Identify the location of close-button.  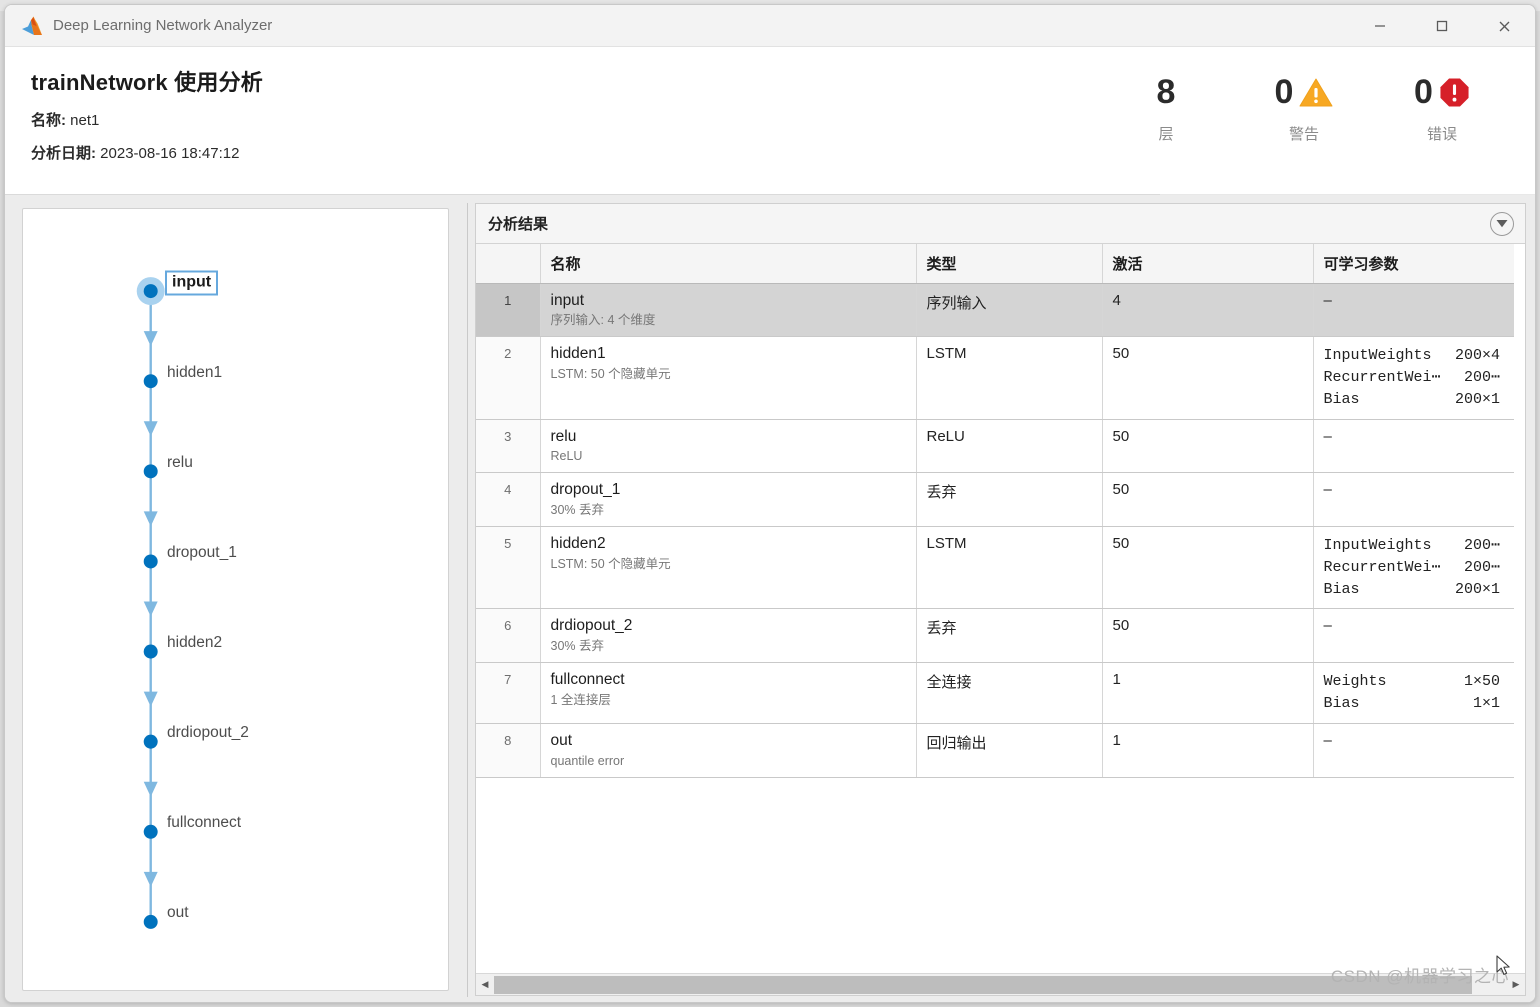
(1504, 26).